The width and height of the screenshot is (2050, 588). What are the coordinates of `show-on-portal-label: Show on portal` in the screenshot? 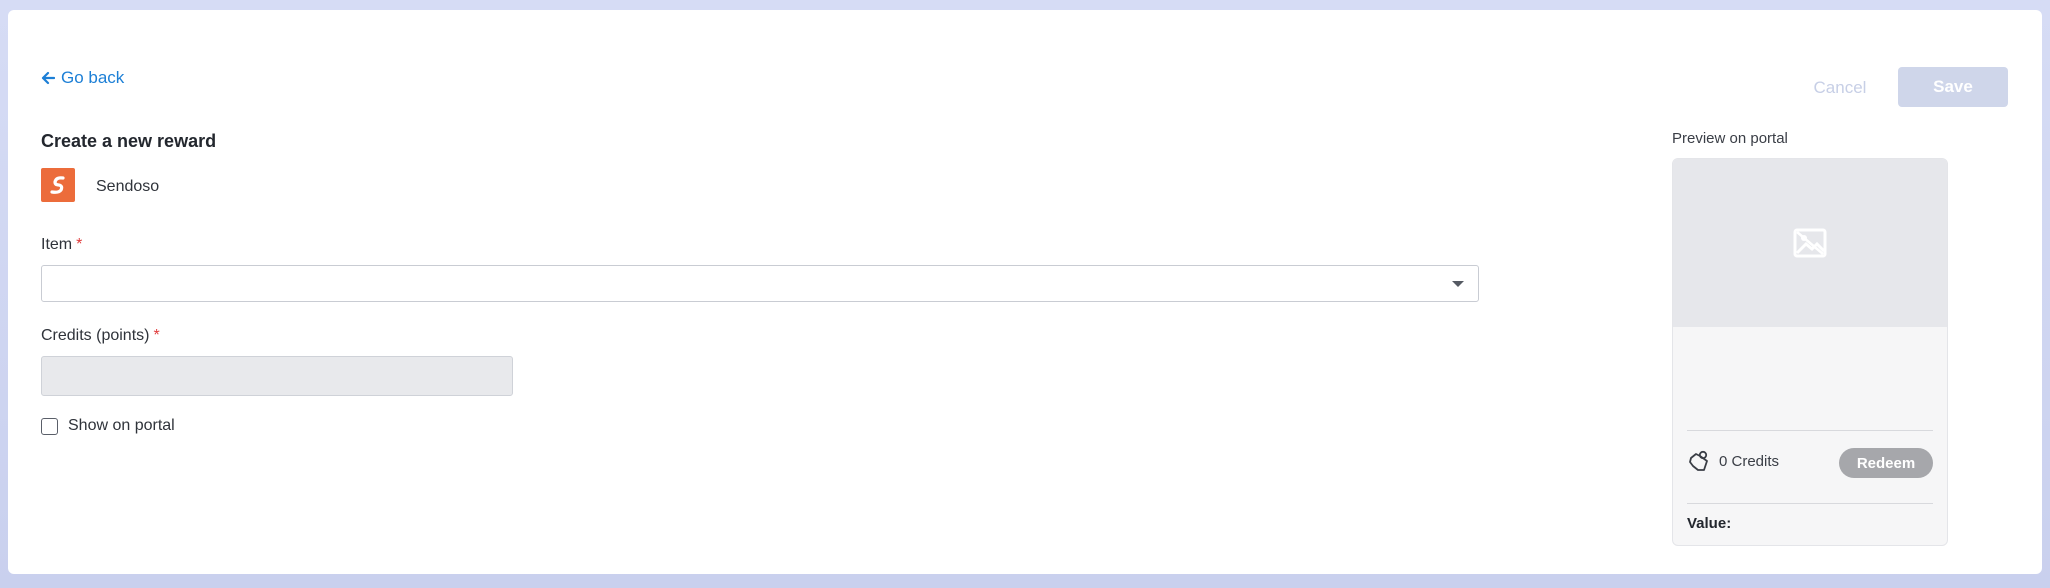 It's located at (121, 425).